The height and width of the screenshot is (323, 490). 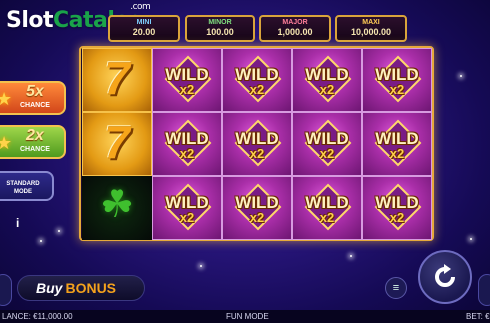 I want to click on spin-arrow-icon, so click(x=445, y=275).